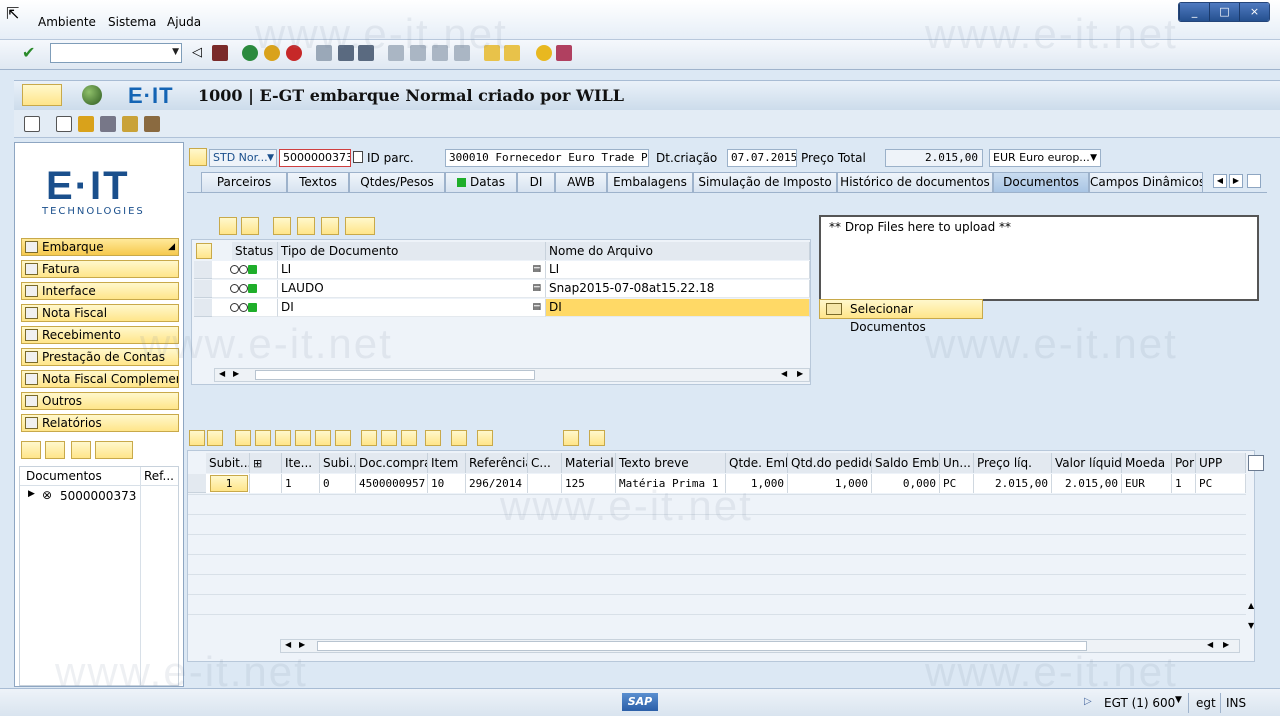  What do you see at coordinates (1254, 181) in the screenshot?
I see `tab-list-icon` at bounding box center [1254, 181].